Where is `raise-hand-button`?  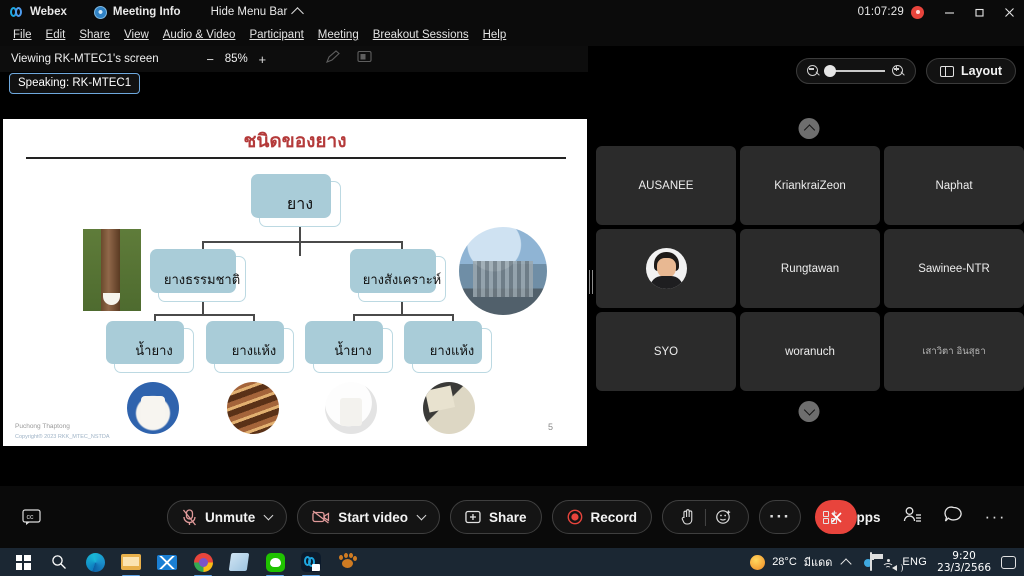
raise-hand-button is located at coordinates (687, 517).